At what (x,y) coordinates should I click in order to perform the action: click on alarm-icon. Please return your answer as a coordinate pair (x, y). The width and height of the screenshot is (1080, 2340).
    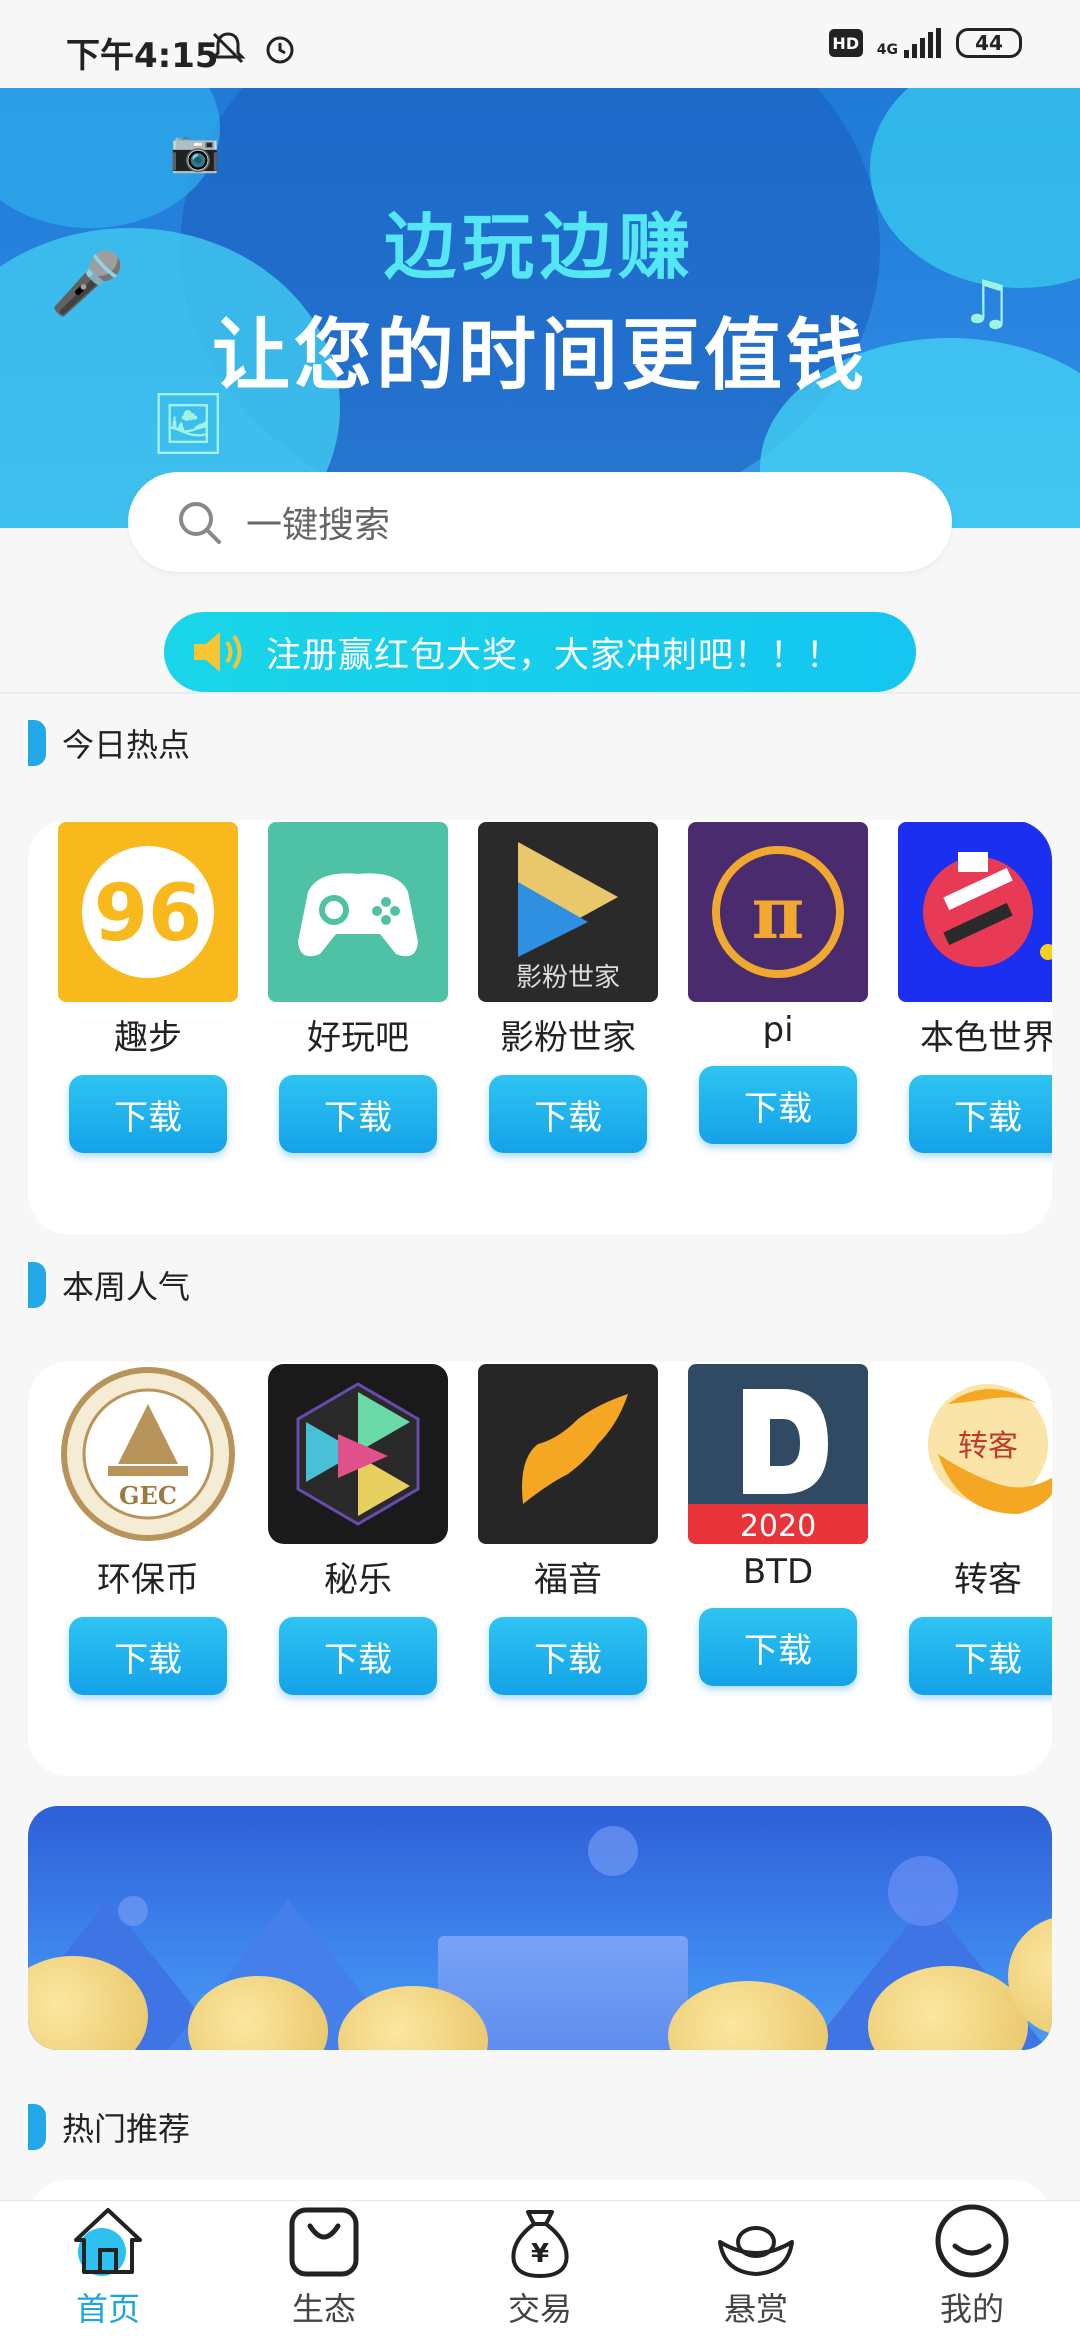
    Looking at the image, I should click on (280, 50).